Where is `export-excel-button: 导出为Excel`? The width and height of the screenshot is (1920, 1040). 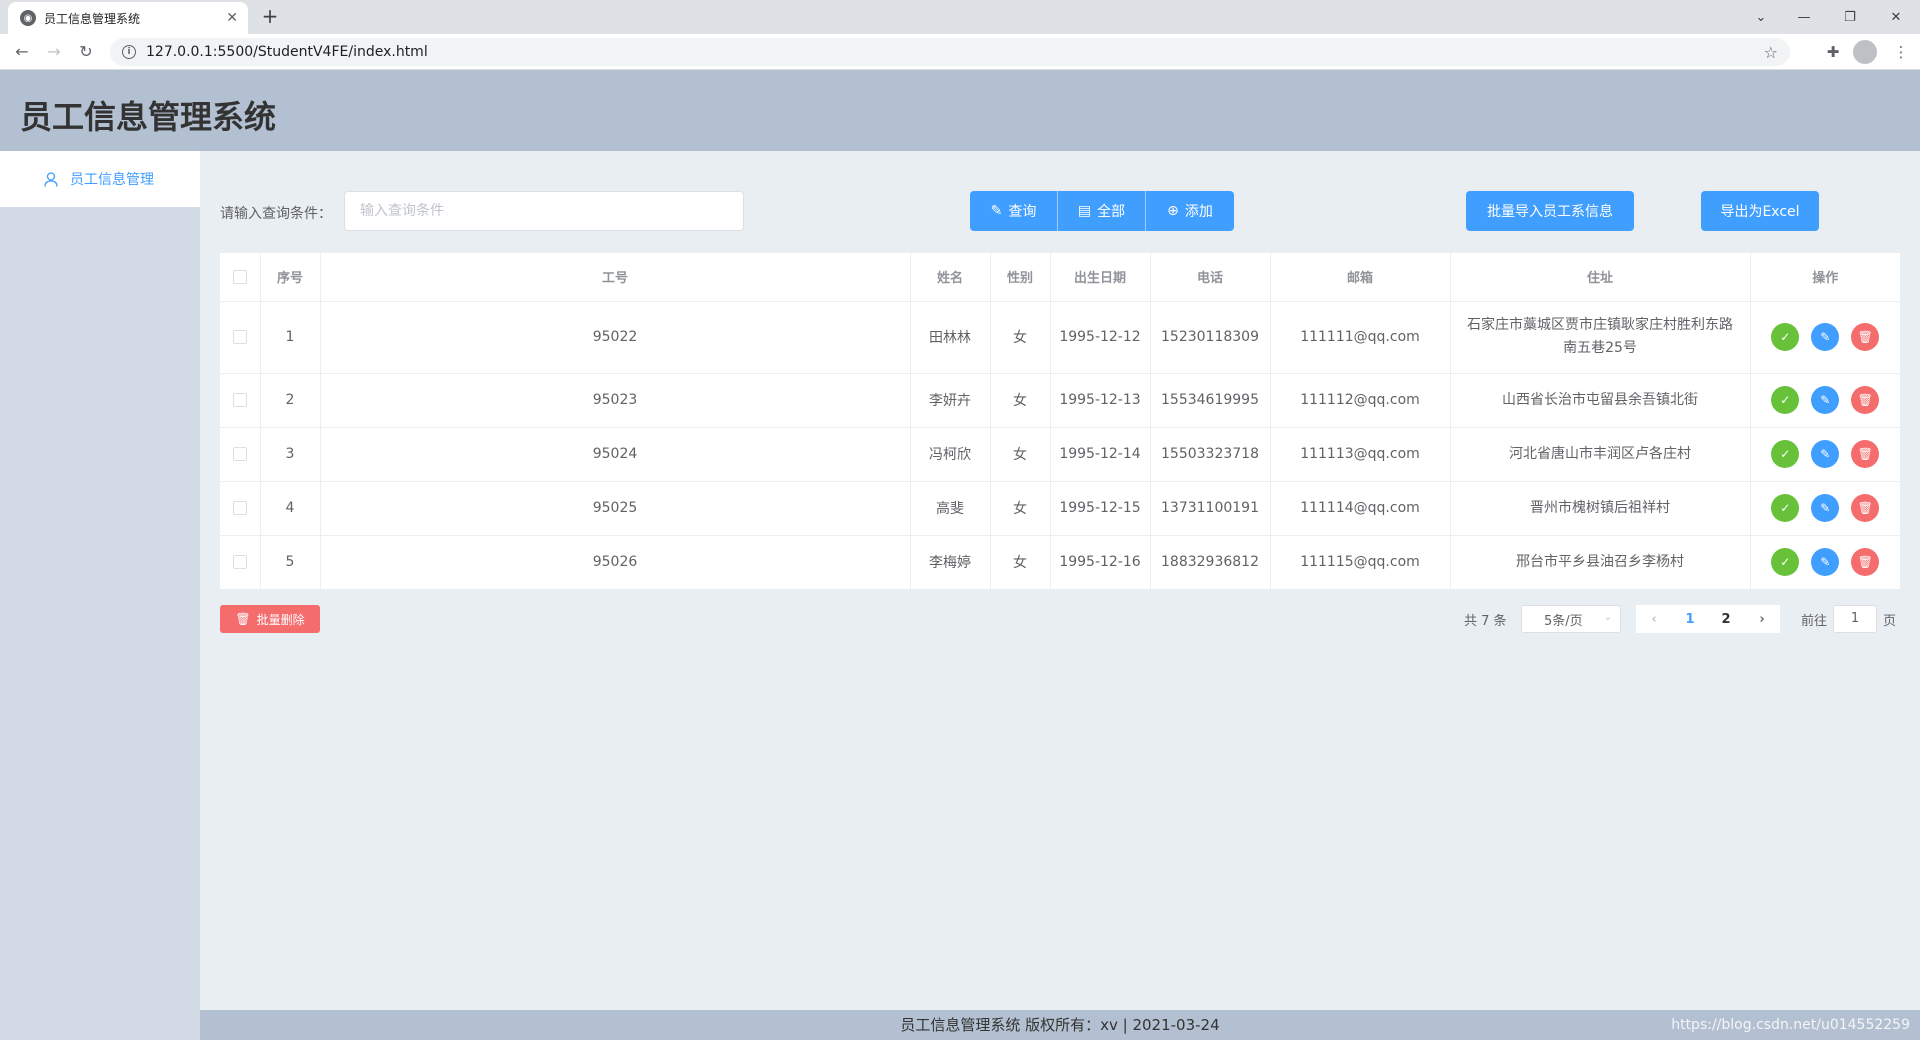
export-excel-button: 导出为Excel is located at coordinates (1760, 211).